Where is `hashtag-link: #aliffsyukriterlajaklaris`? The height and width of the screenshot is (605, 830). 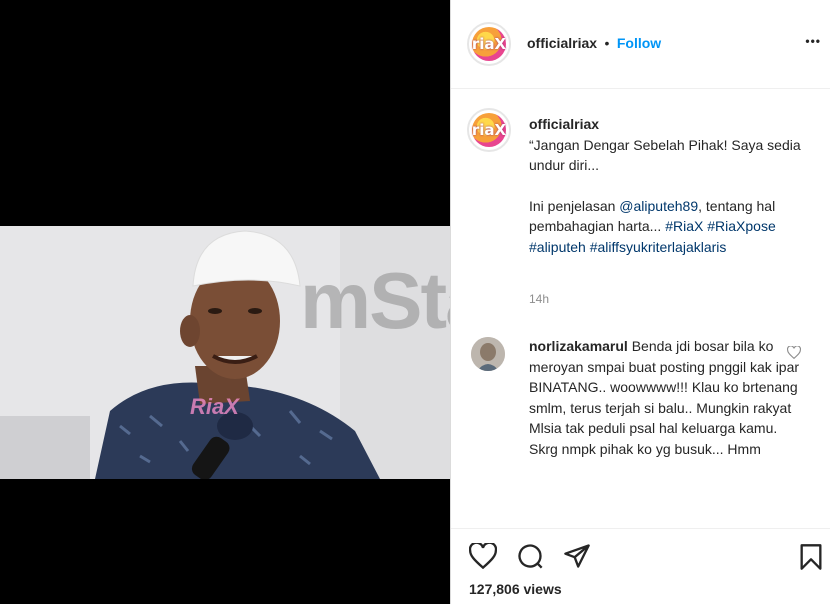 hashtag-link: #aliffsyukriterlajaklaris is located at coordinates (658, 247).